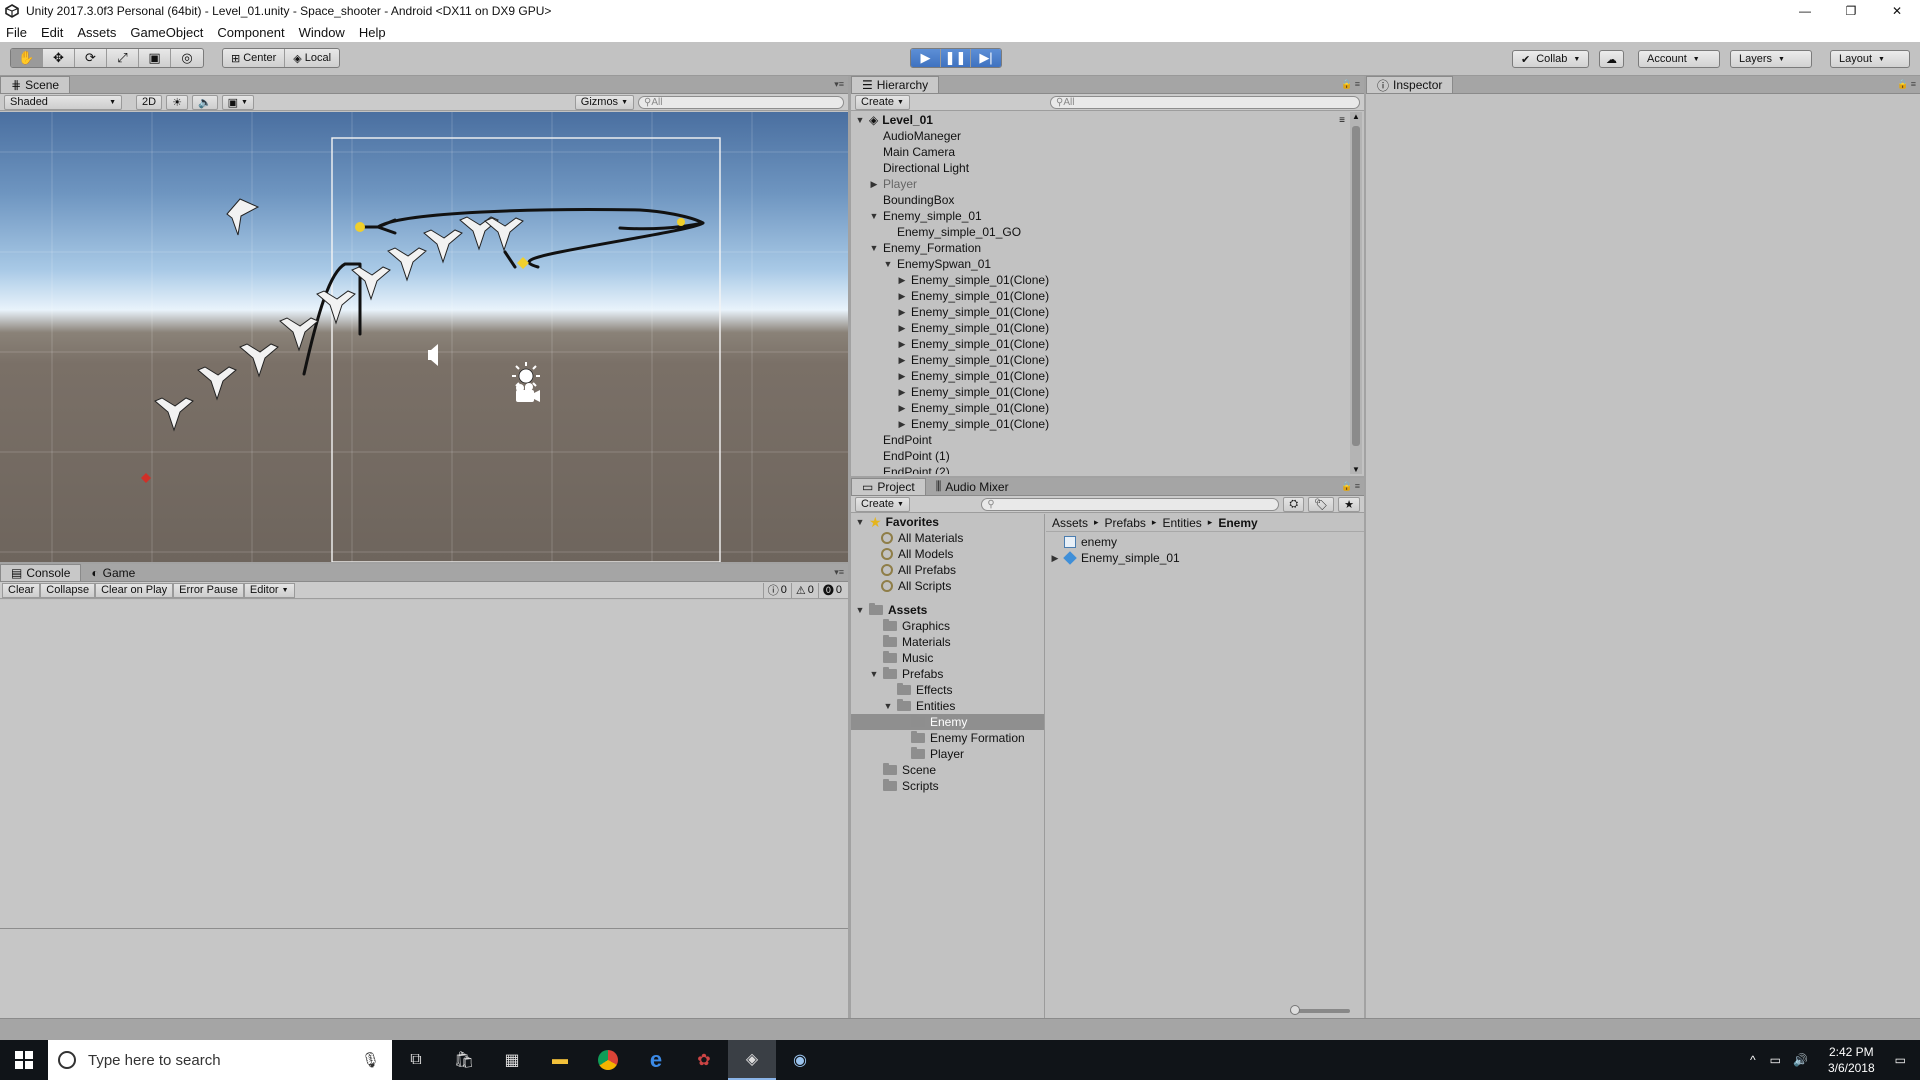 This screenshot has height=1080, width=1920. What do you see at coordinates (254, 58) in the screenshot?
I see `pivot-center-button: ⊞ Center` at bounding box center [254, 58].